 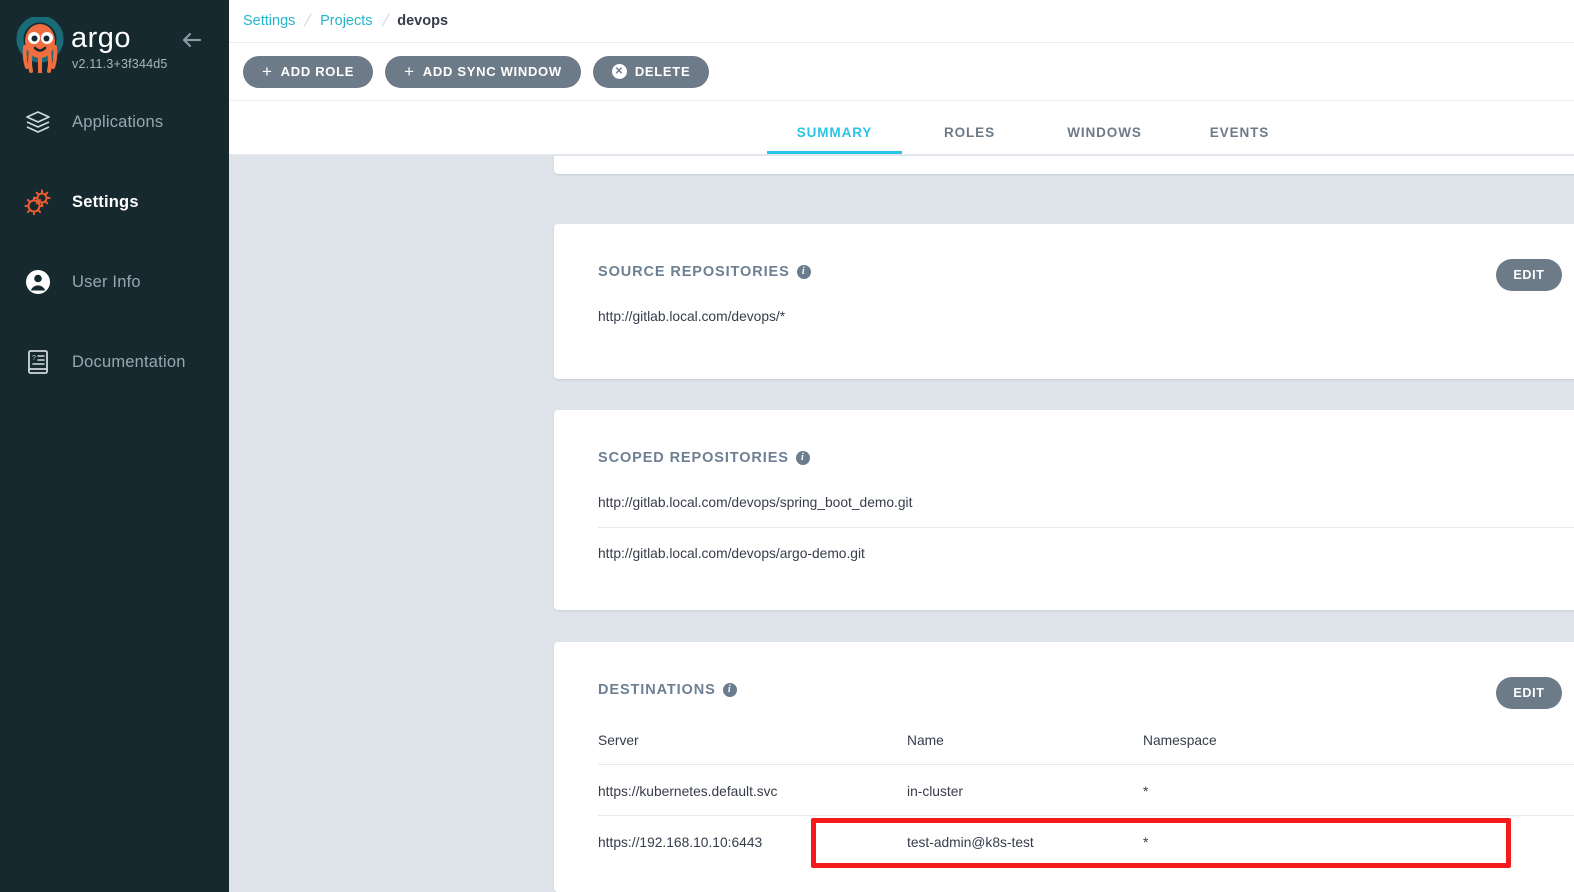 What do you see at coordinates (38, 122) in the screenshot?
I see `layers-icon` at bounding box center [38, 122].